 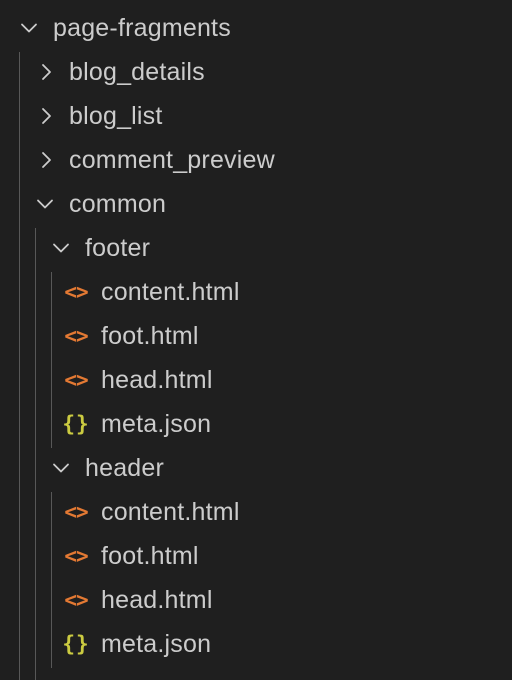 I want to click on tree-folder-blog-list: blog_list, so click(x=256, y=116).